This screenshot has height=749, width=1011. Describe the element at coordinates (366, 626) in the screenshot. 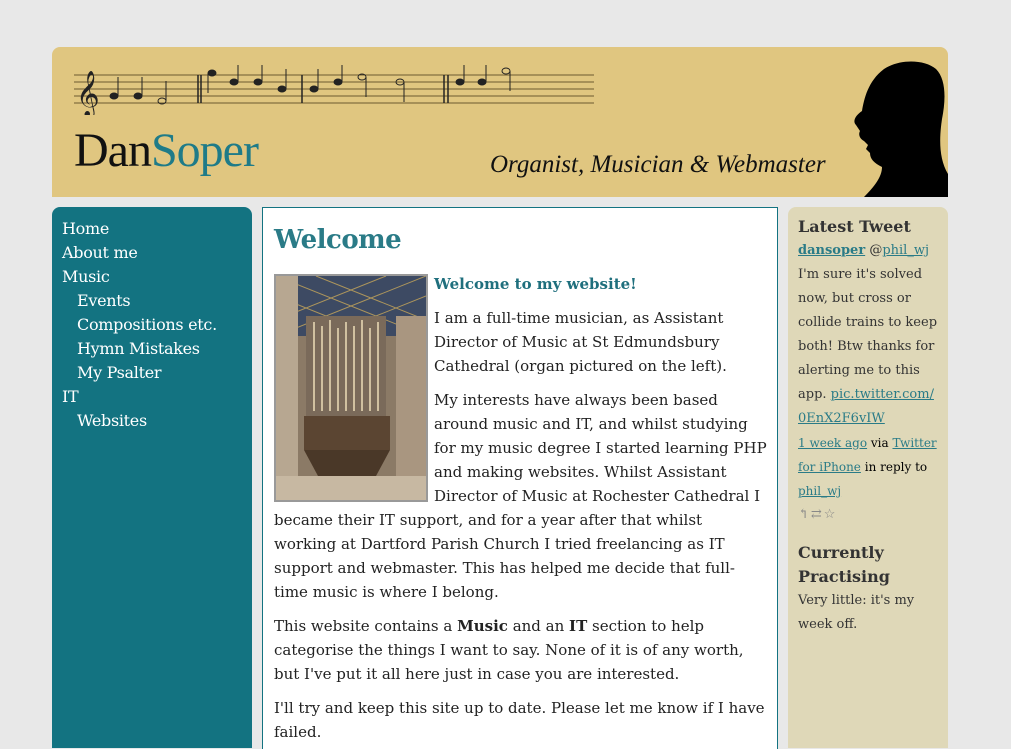

I see `sections-text-a: This website contains a` at that location.